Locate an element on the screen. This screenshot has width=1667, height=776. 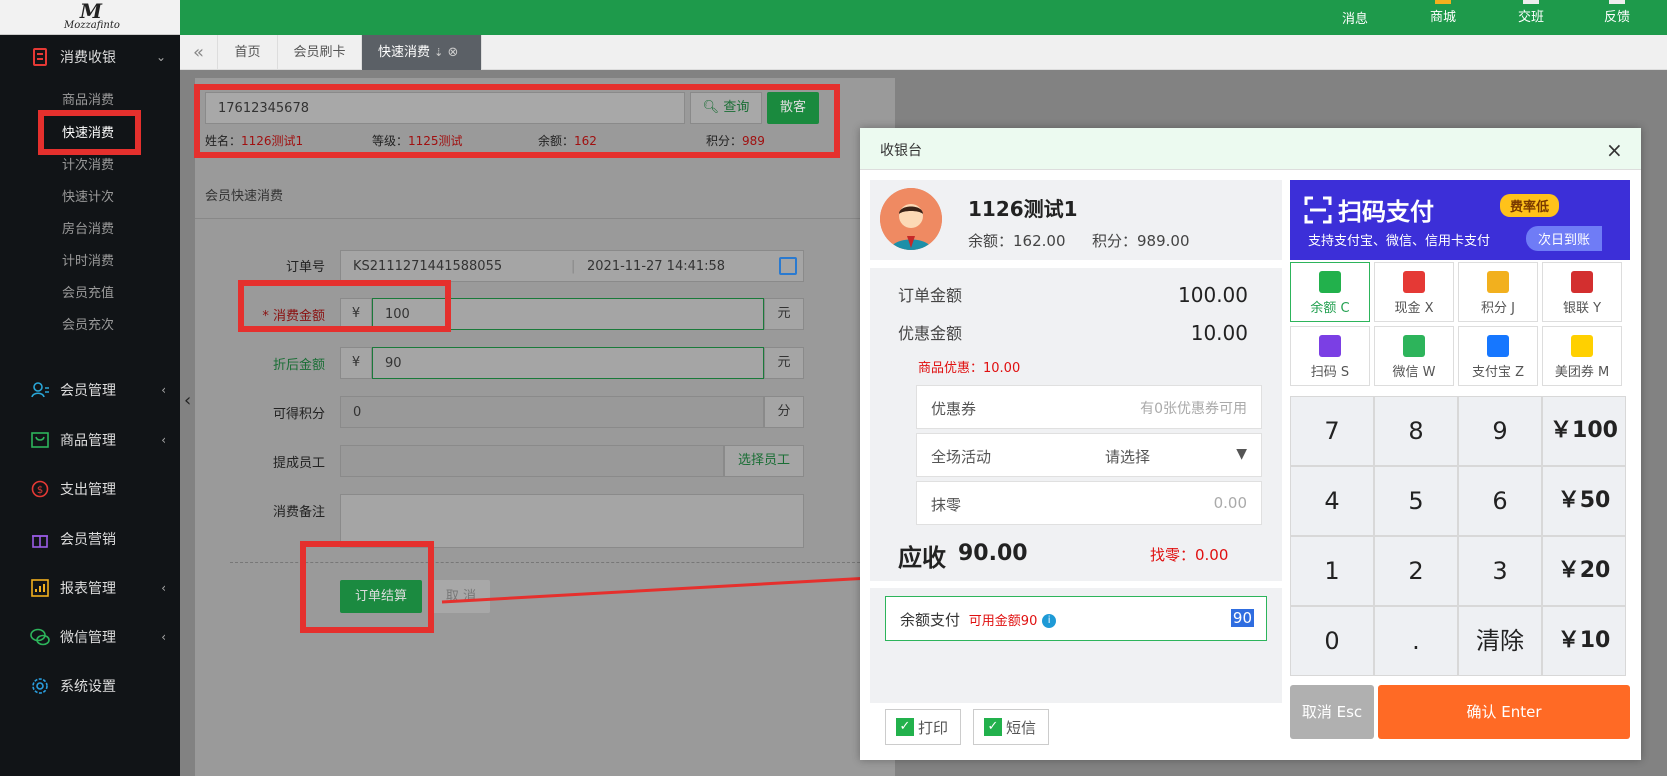
pay-method-unionpay: 银联 Y is located at coordinates (1582, 292).